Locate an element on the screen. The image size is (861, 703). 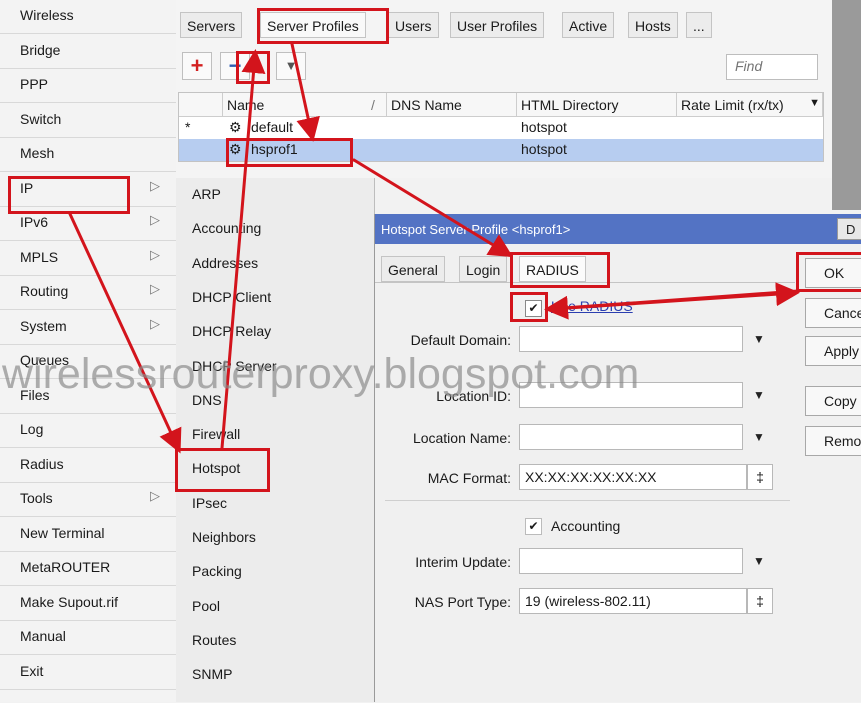
watermark-text: wirelessrouterproxy.blogspot.com is located at coordinates (321, 374).